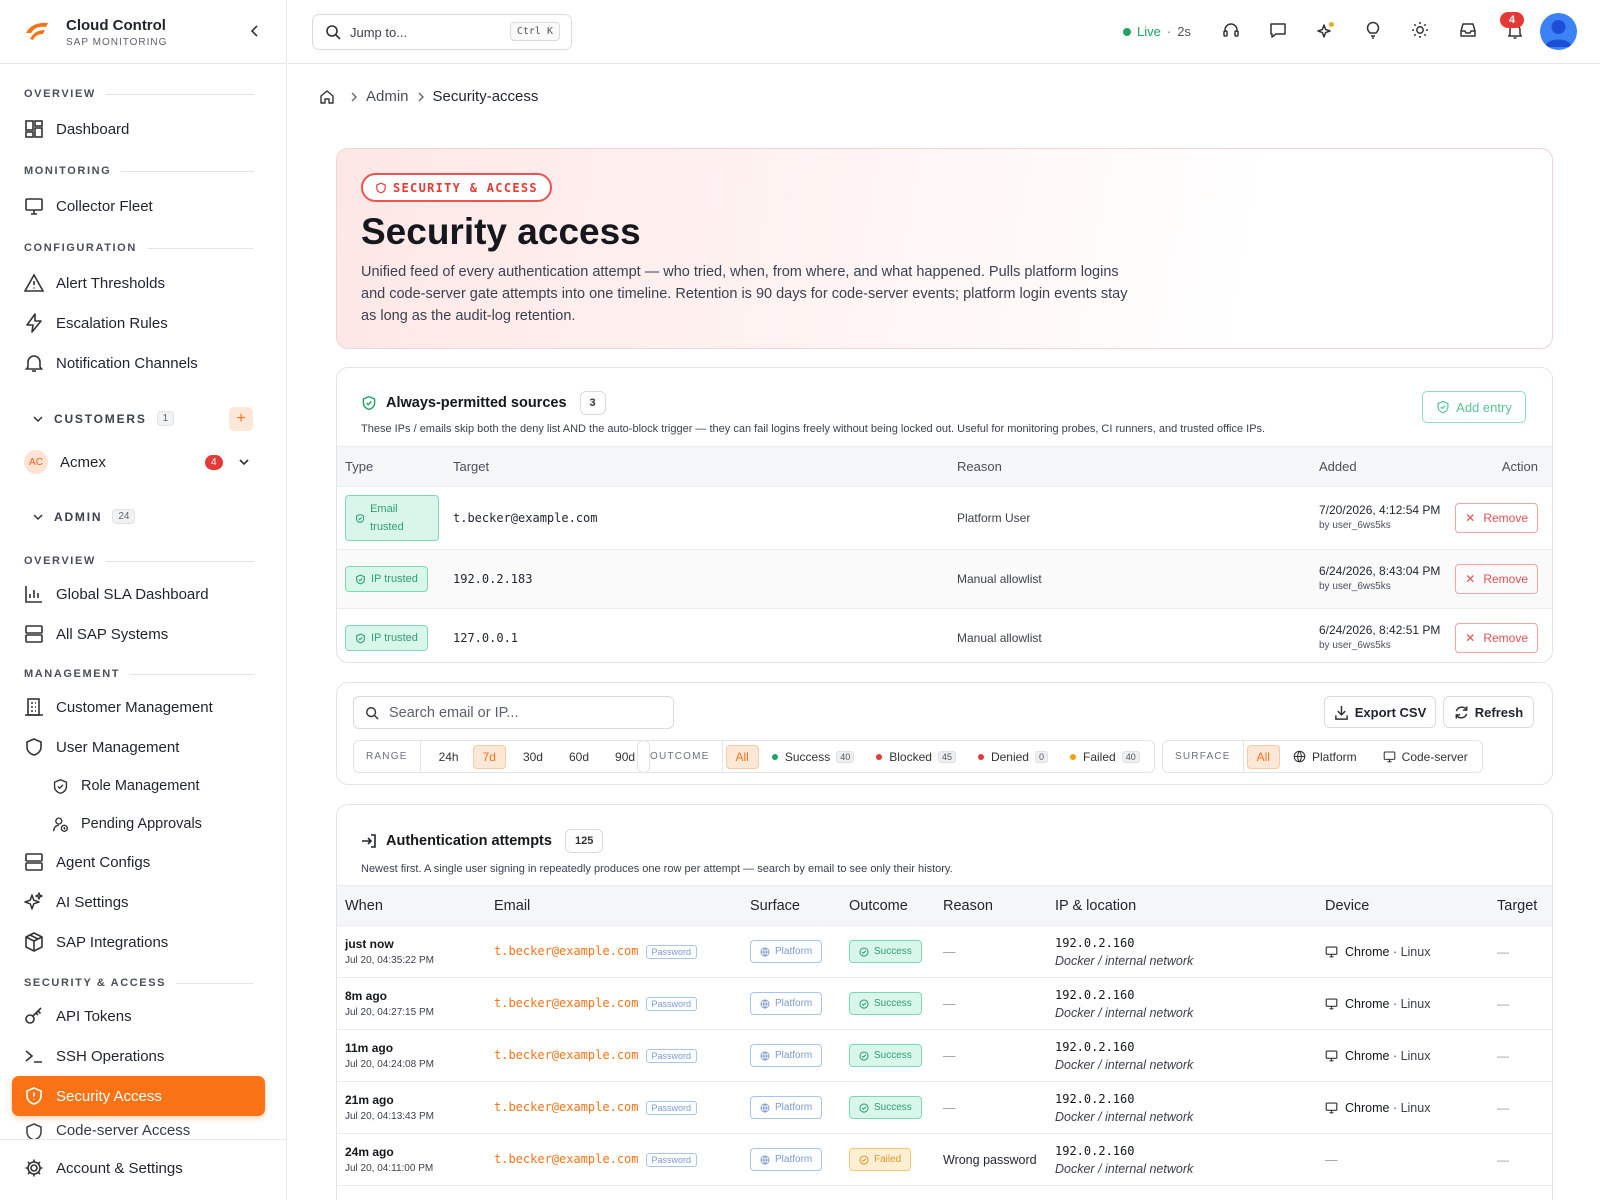  What do you see at coordinates (94, 283) in the screenshot?
I see `sidebar-item-alert-thresholds: Alert Thresholds` at bounding box center [94, 283].